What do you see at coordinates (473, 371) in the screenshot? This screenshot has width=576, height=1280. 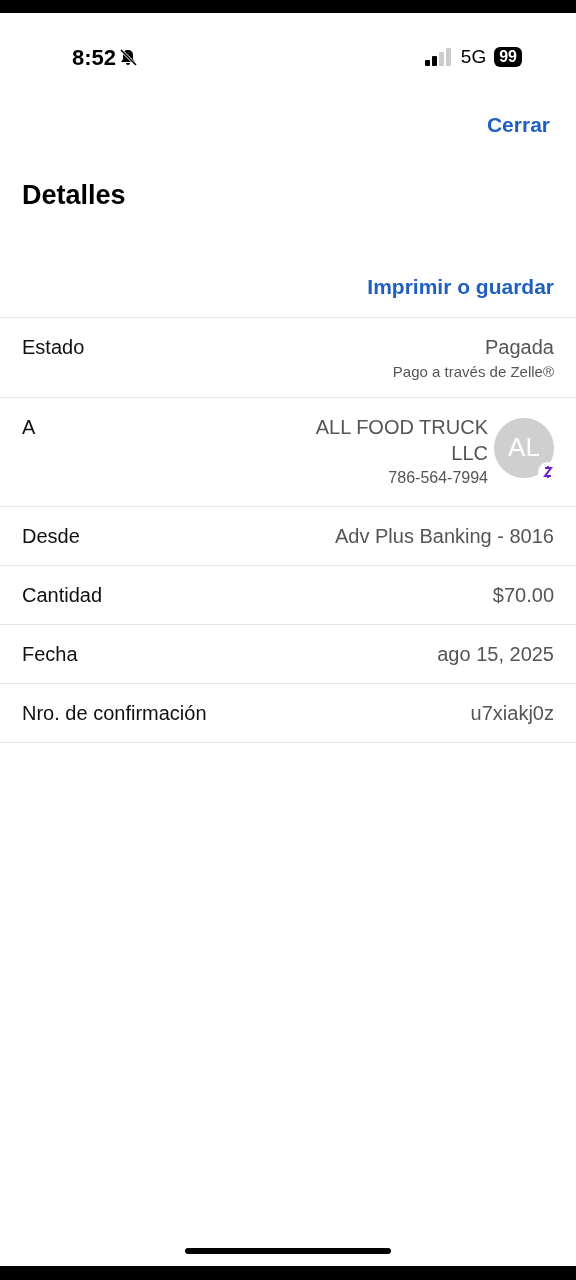 I see `row-note: Pago a través de Zelle®` at bounding box center [473, 371].